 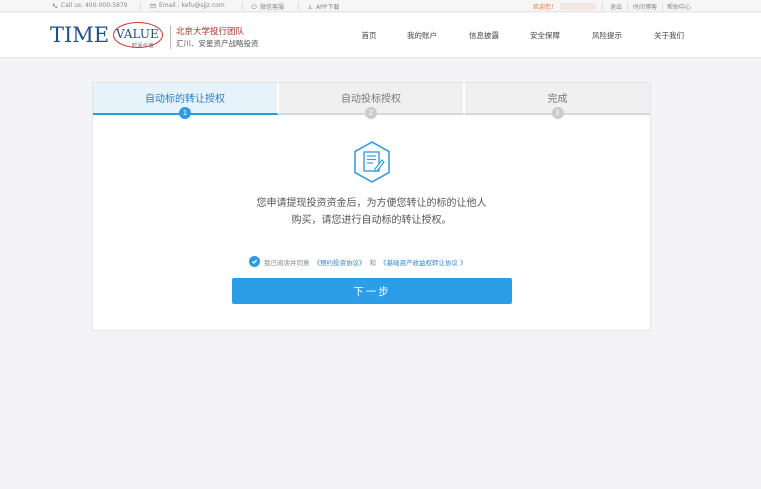 I want to click on description-line-2: 购买，请您进行自动标的转让授权。, so click(x=371, y=220).